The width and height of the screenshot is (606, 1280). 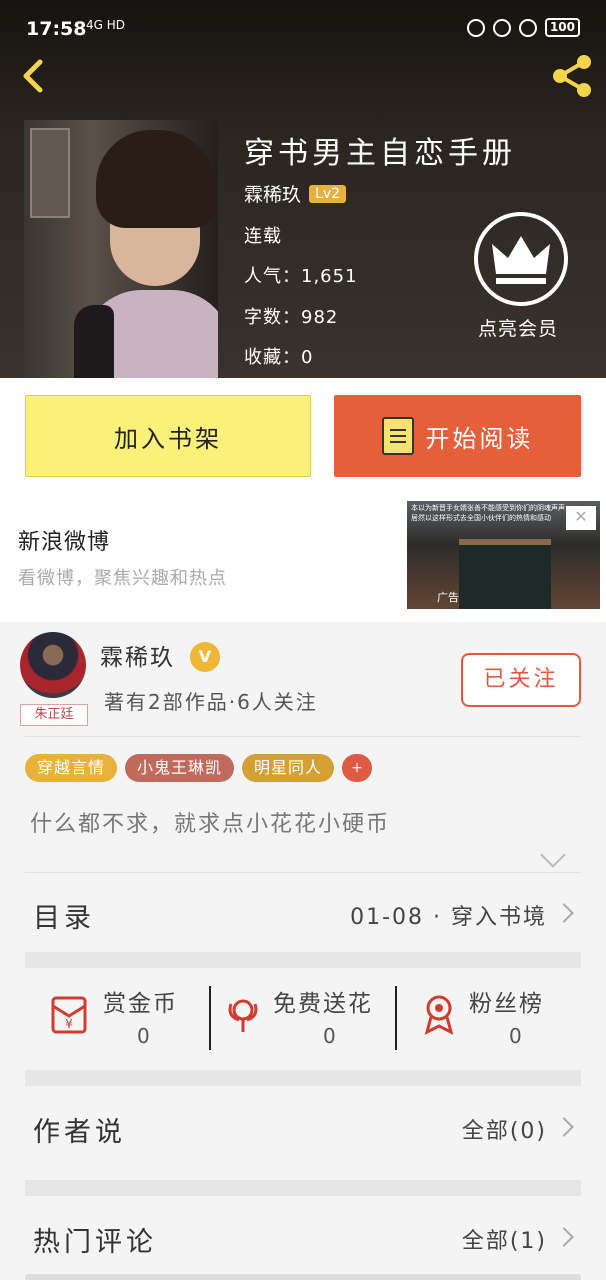 I want to click on avatar-tag: 朱正廷, so click(x=54, y=715).